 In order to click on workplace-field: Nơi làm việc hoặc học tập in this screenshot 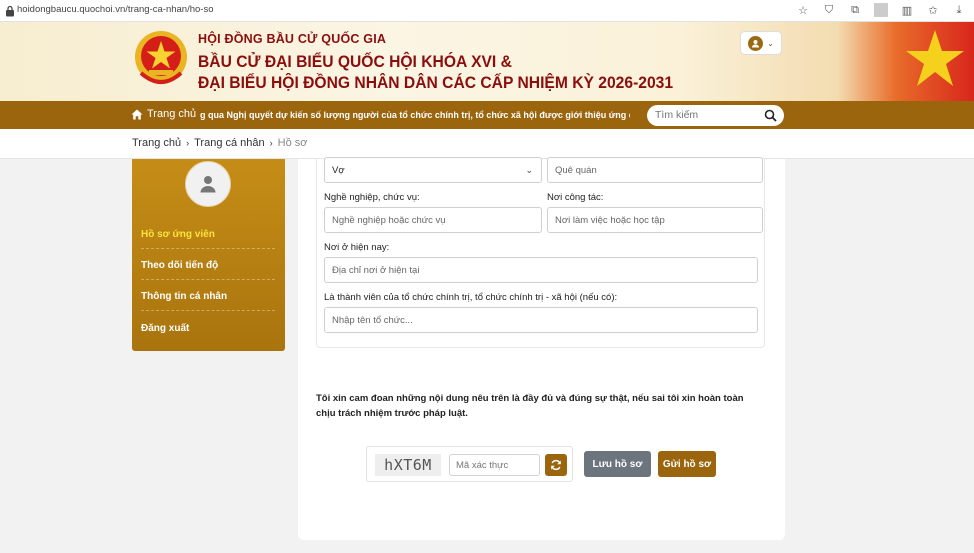, I will do `click(655, 220)`.